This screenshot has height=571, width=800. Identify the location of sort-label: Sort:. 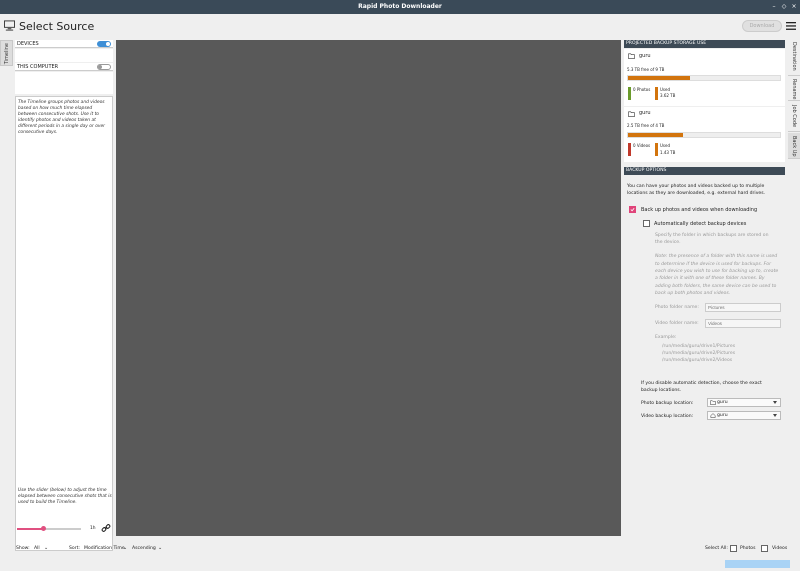
(74, 548).